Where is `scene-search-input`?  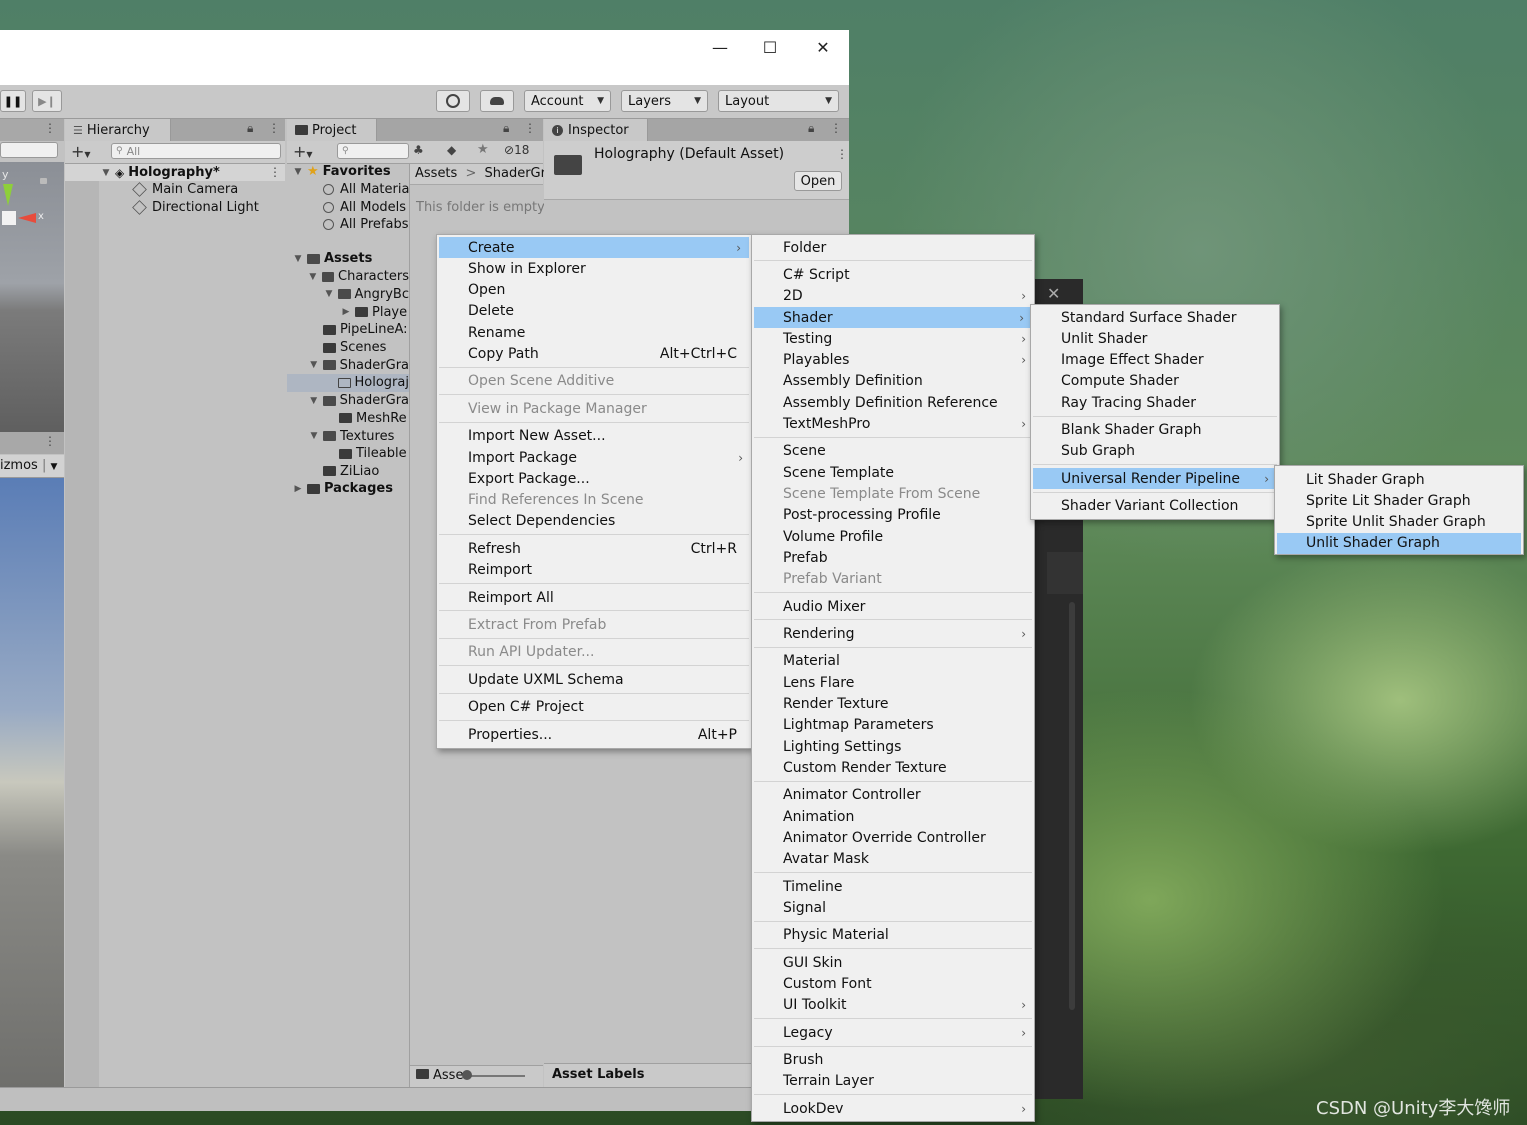 scene-search-input is located at coordinates (29, 150).